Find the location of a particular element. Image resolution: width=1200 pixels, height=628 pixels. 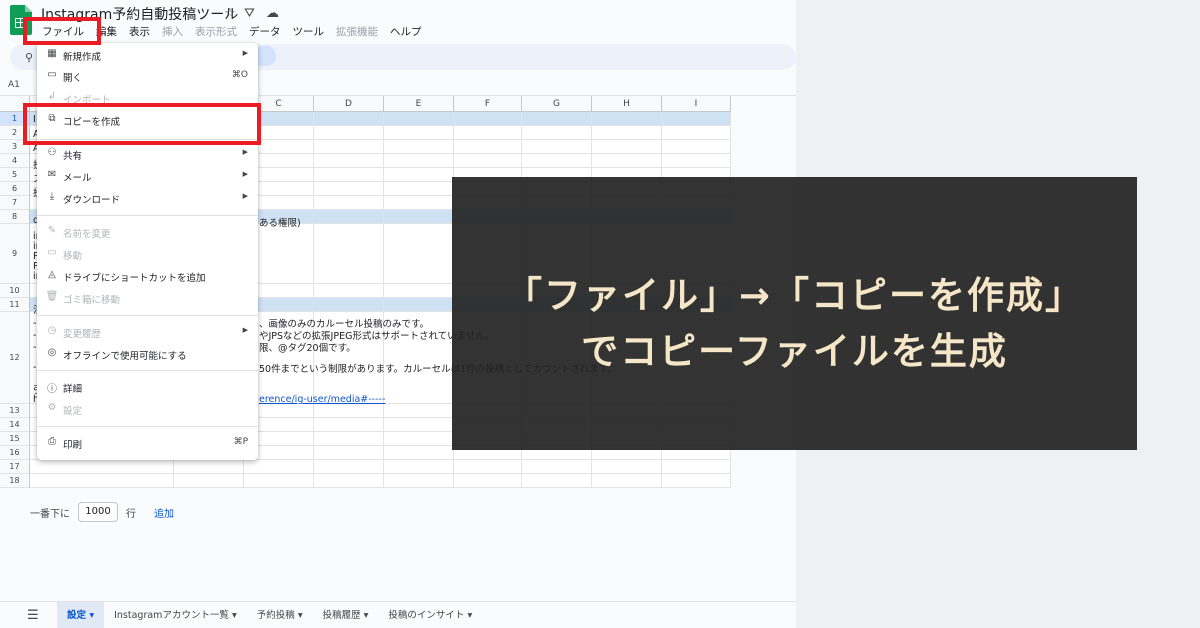

tab-instagram-accounts: Instagramアカウント一覧 ▾ is located at coordinates (175, 615).